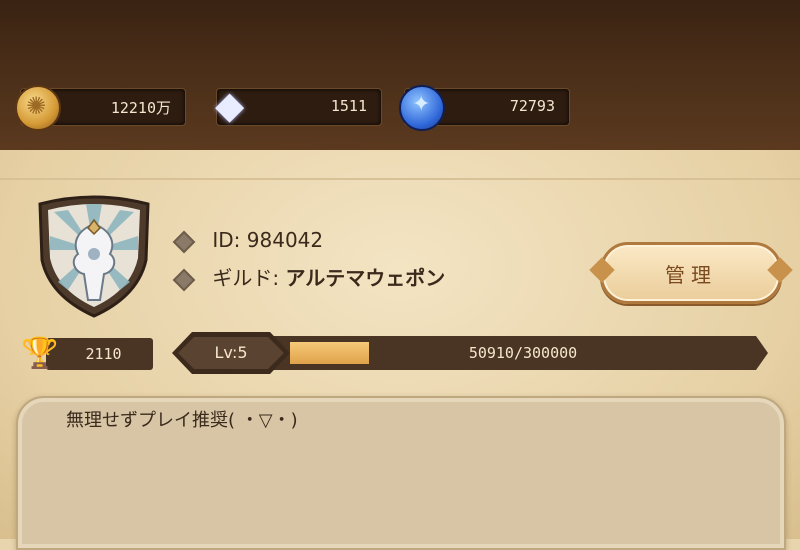 Image resolution: width=800 pixels, height=550 pixels. I want to click on experience-bar: 50910/300000 Lv:5, so click(472, 353).